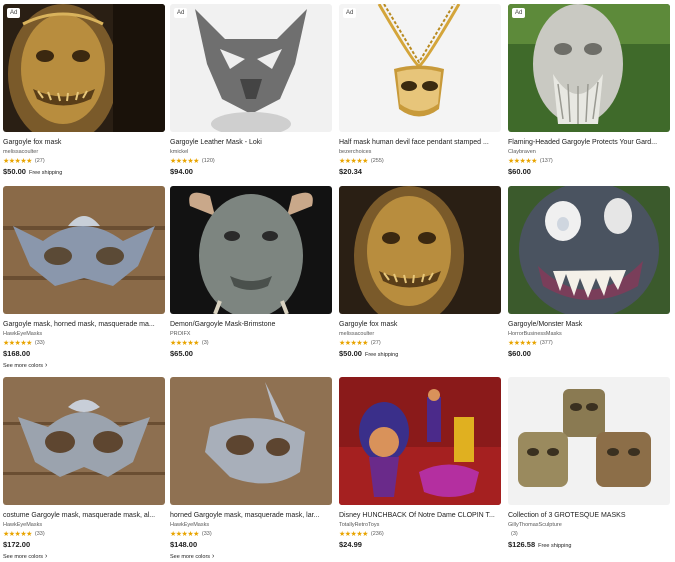  Describe the element at coordinates (251, 534) in the screenshot. I see `rating: ★★★★★ (33)` at that location.